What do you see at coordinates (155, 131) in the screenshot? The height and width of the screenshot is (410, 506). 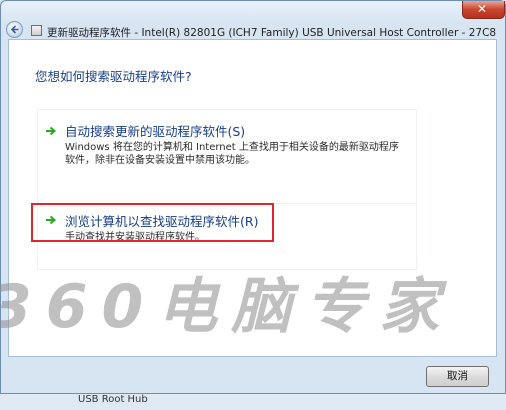 I see `option-title: 自动搜索更新的驱动程序软件(S)` at bounding box center [155, 131].